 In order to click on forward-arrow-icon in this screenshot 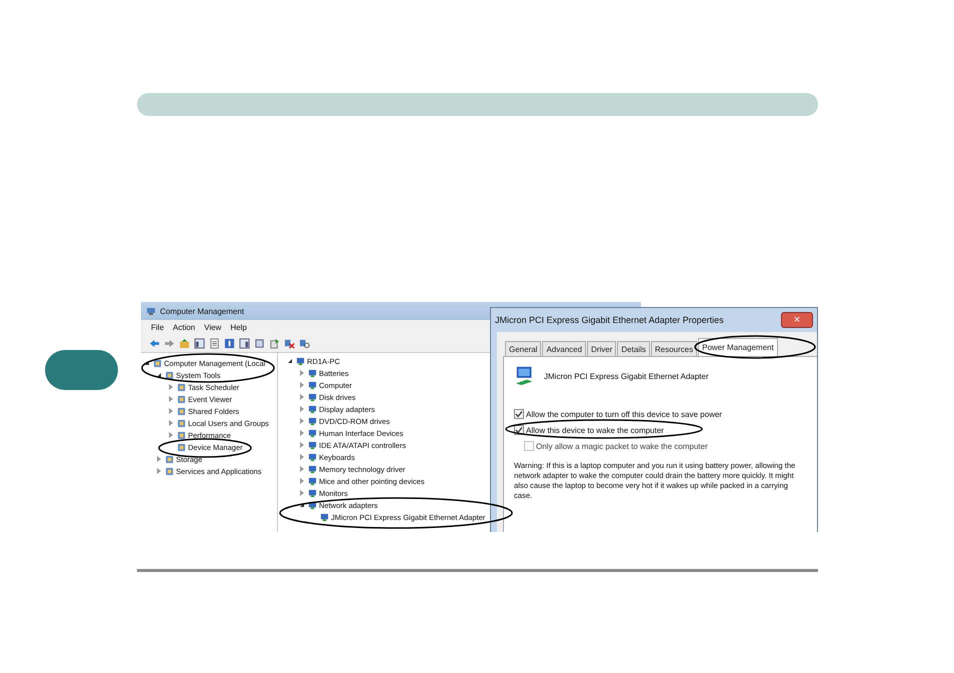, I will do `click(169, 343)`.